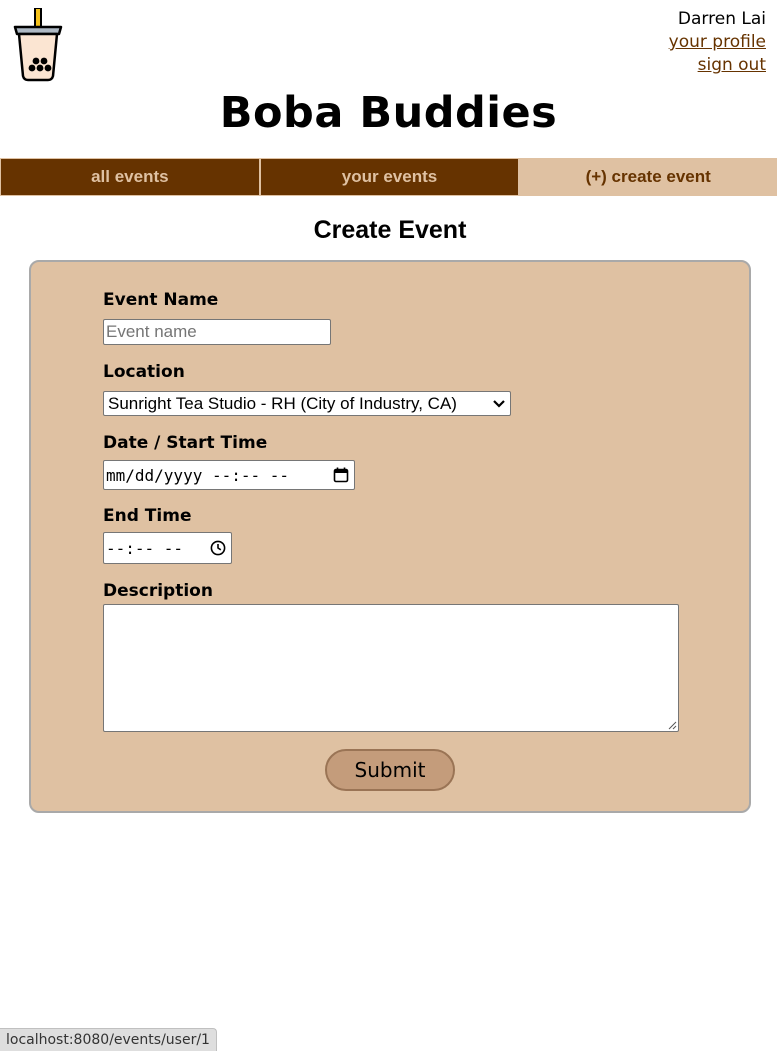 The image size is (777, 1051). I want to click on description-label: Description, so click(158, 591).